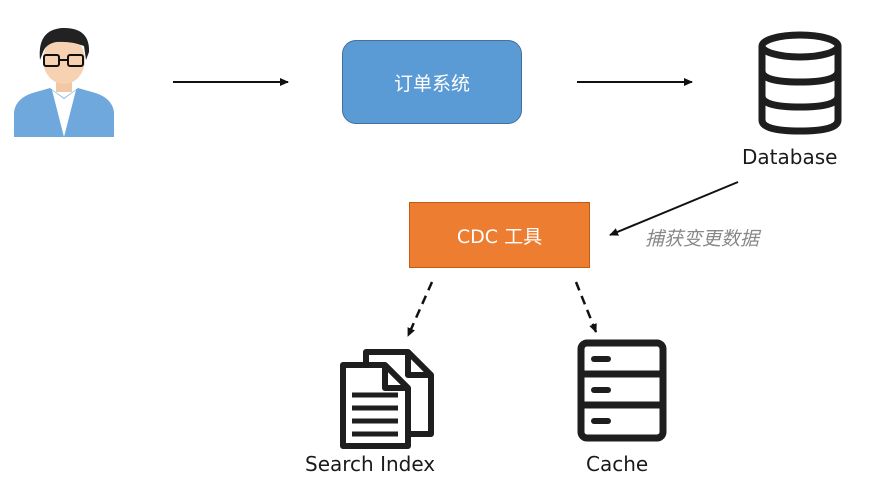  What do you see at coordinates (702, 239) in the screenshot?
I see `capture-changes-label: 捕获变更数据` at bounding box center [702, 239].